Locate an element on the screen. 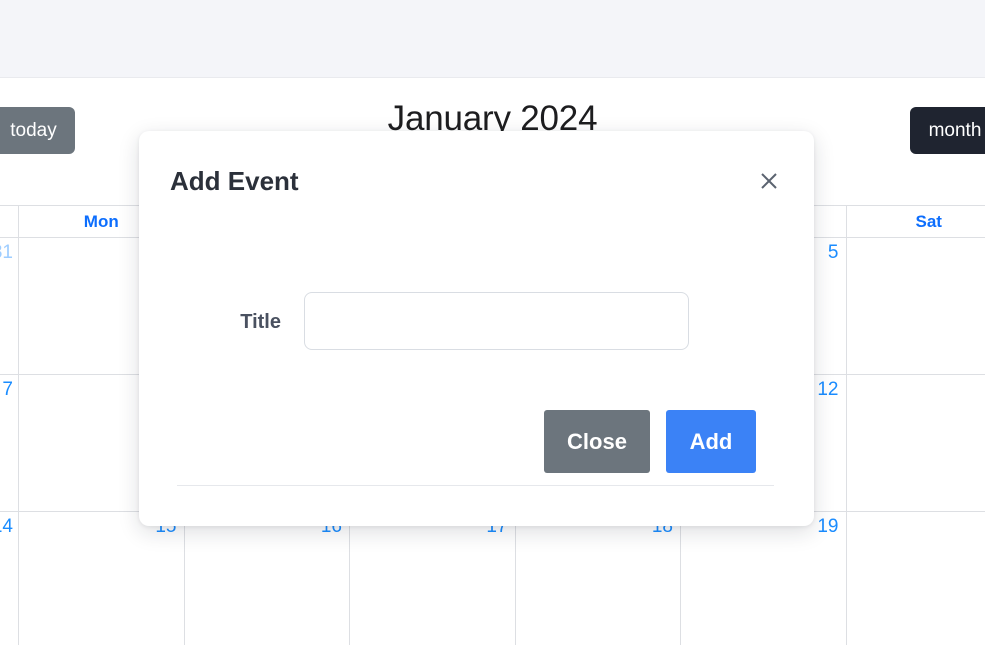  title-field-label: Title is located at coordinates (260, 322).